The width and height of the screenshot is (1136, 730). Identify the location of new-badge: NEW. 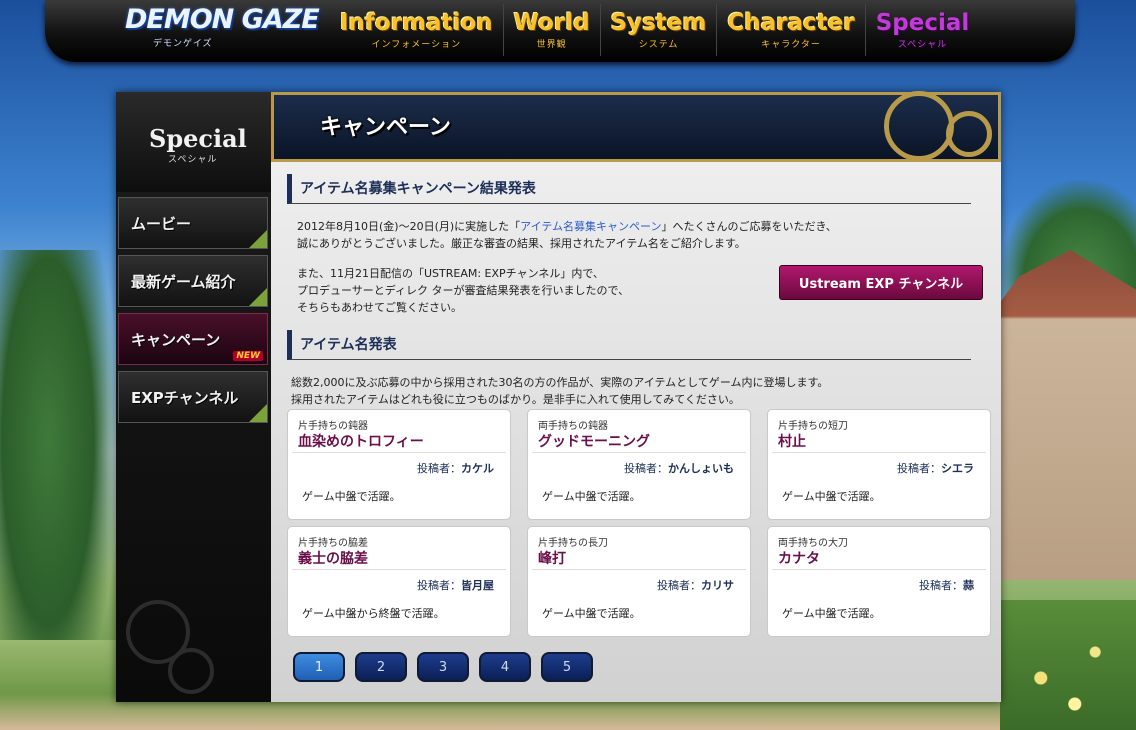
(248, 356).